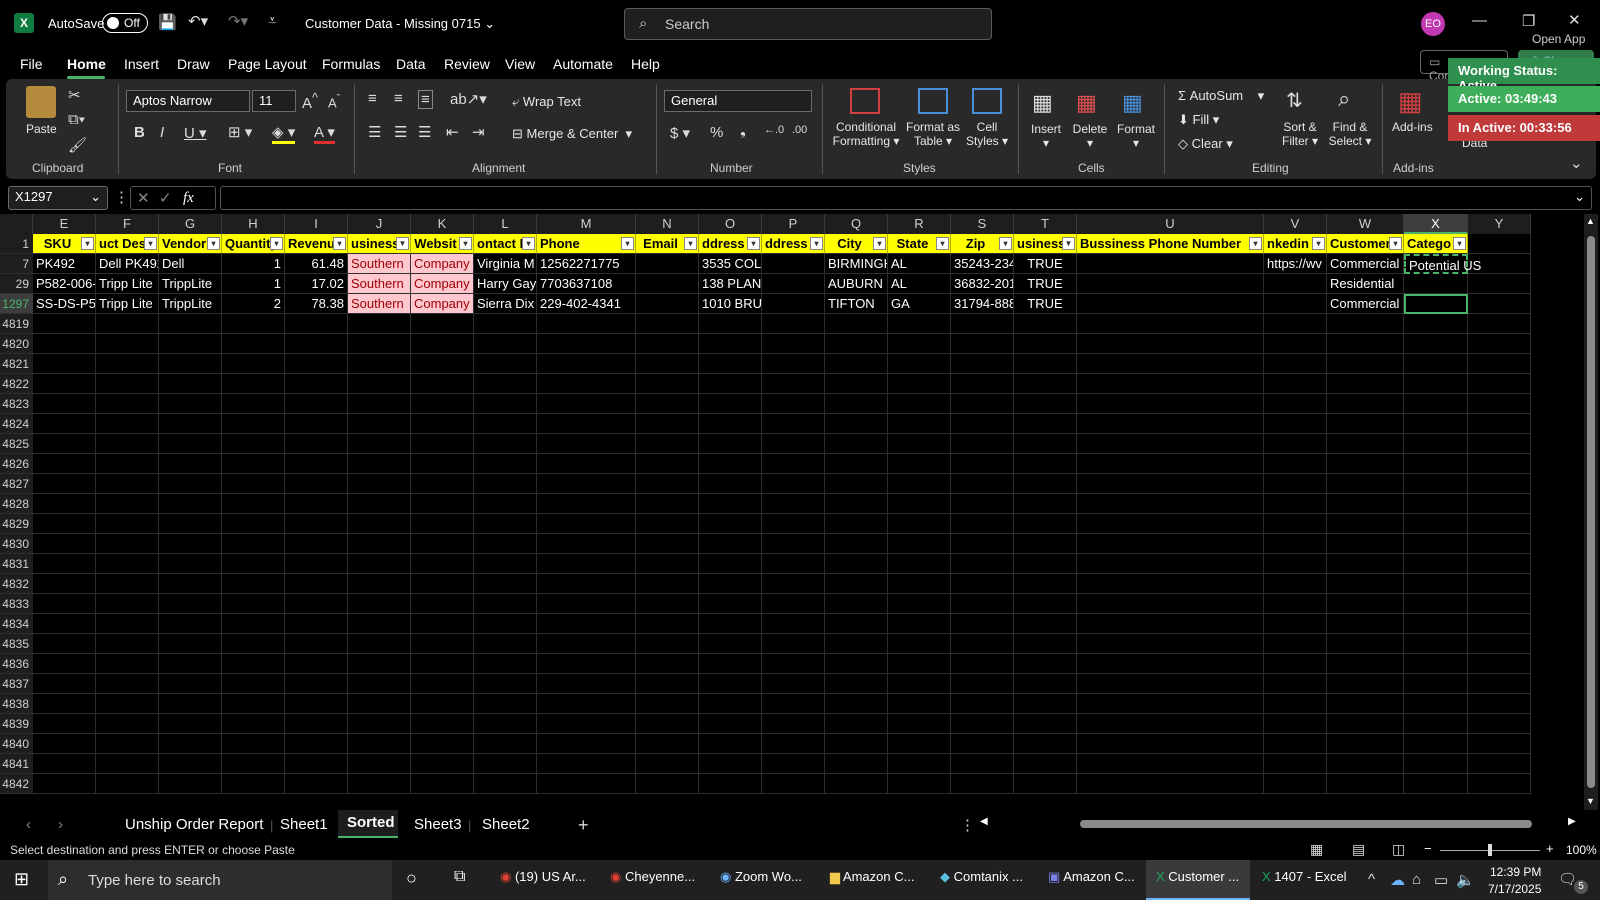 Image resolution: width=1600 pixels, height=900 pixels. What do you see at coordinates (730, 264) in the screenshot?
I see `cell: 3535 COLC` at bounding box center [730, 264].